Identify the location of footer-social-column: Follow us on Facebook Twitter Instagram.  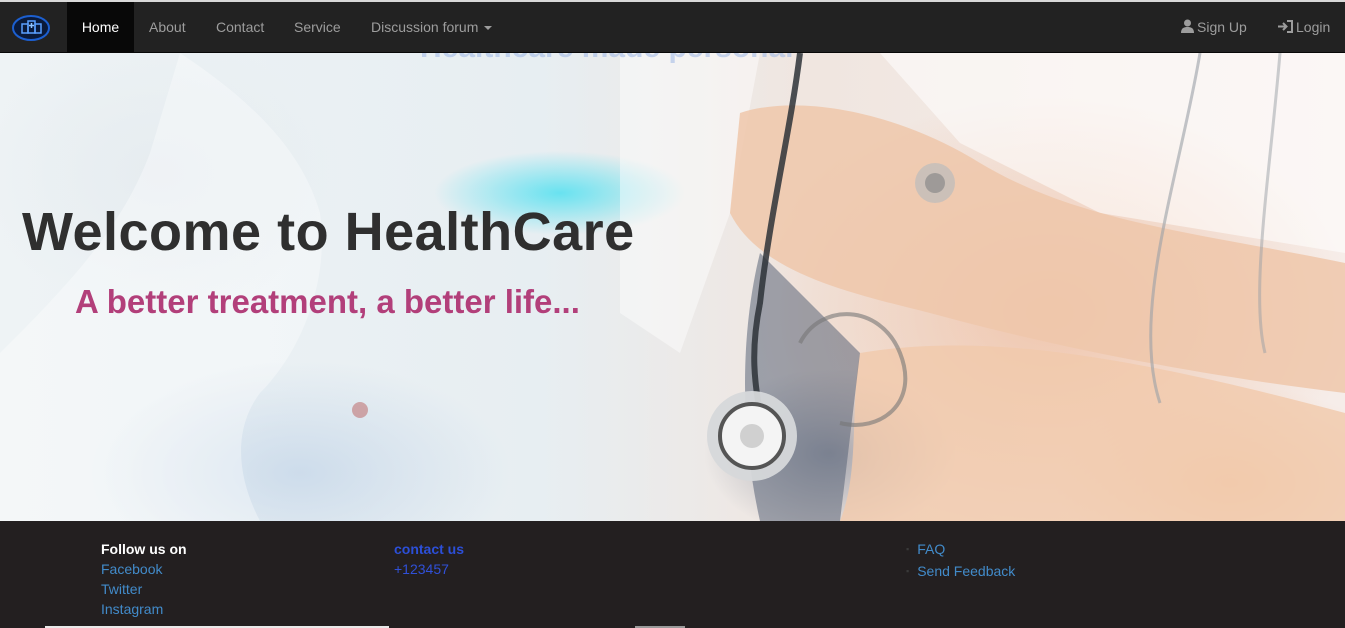
(144, 579).